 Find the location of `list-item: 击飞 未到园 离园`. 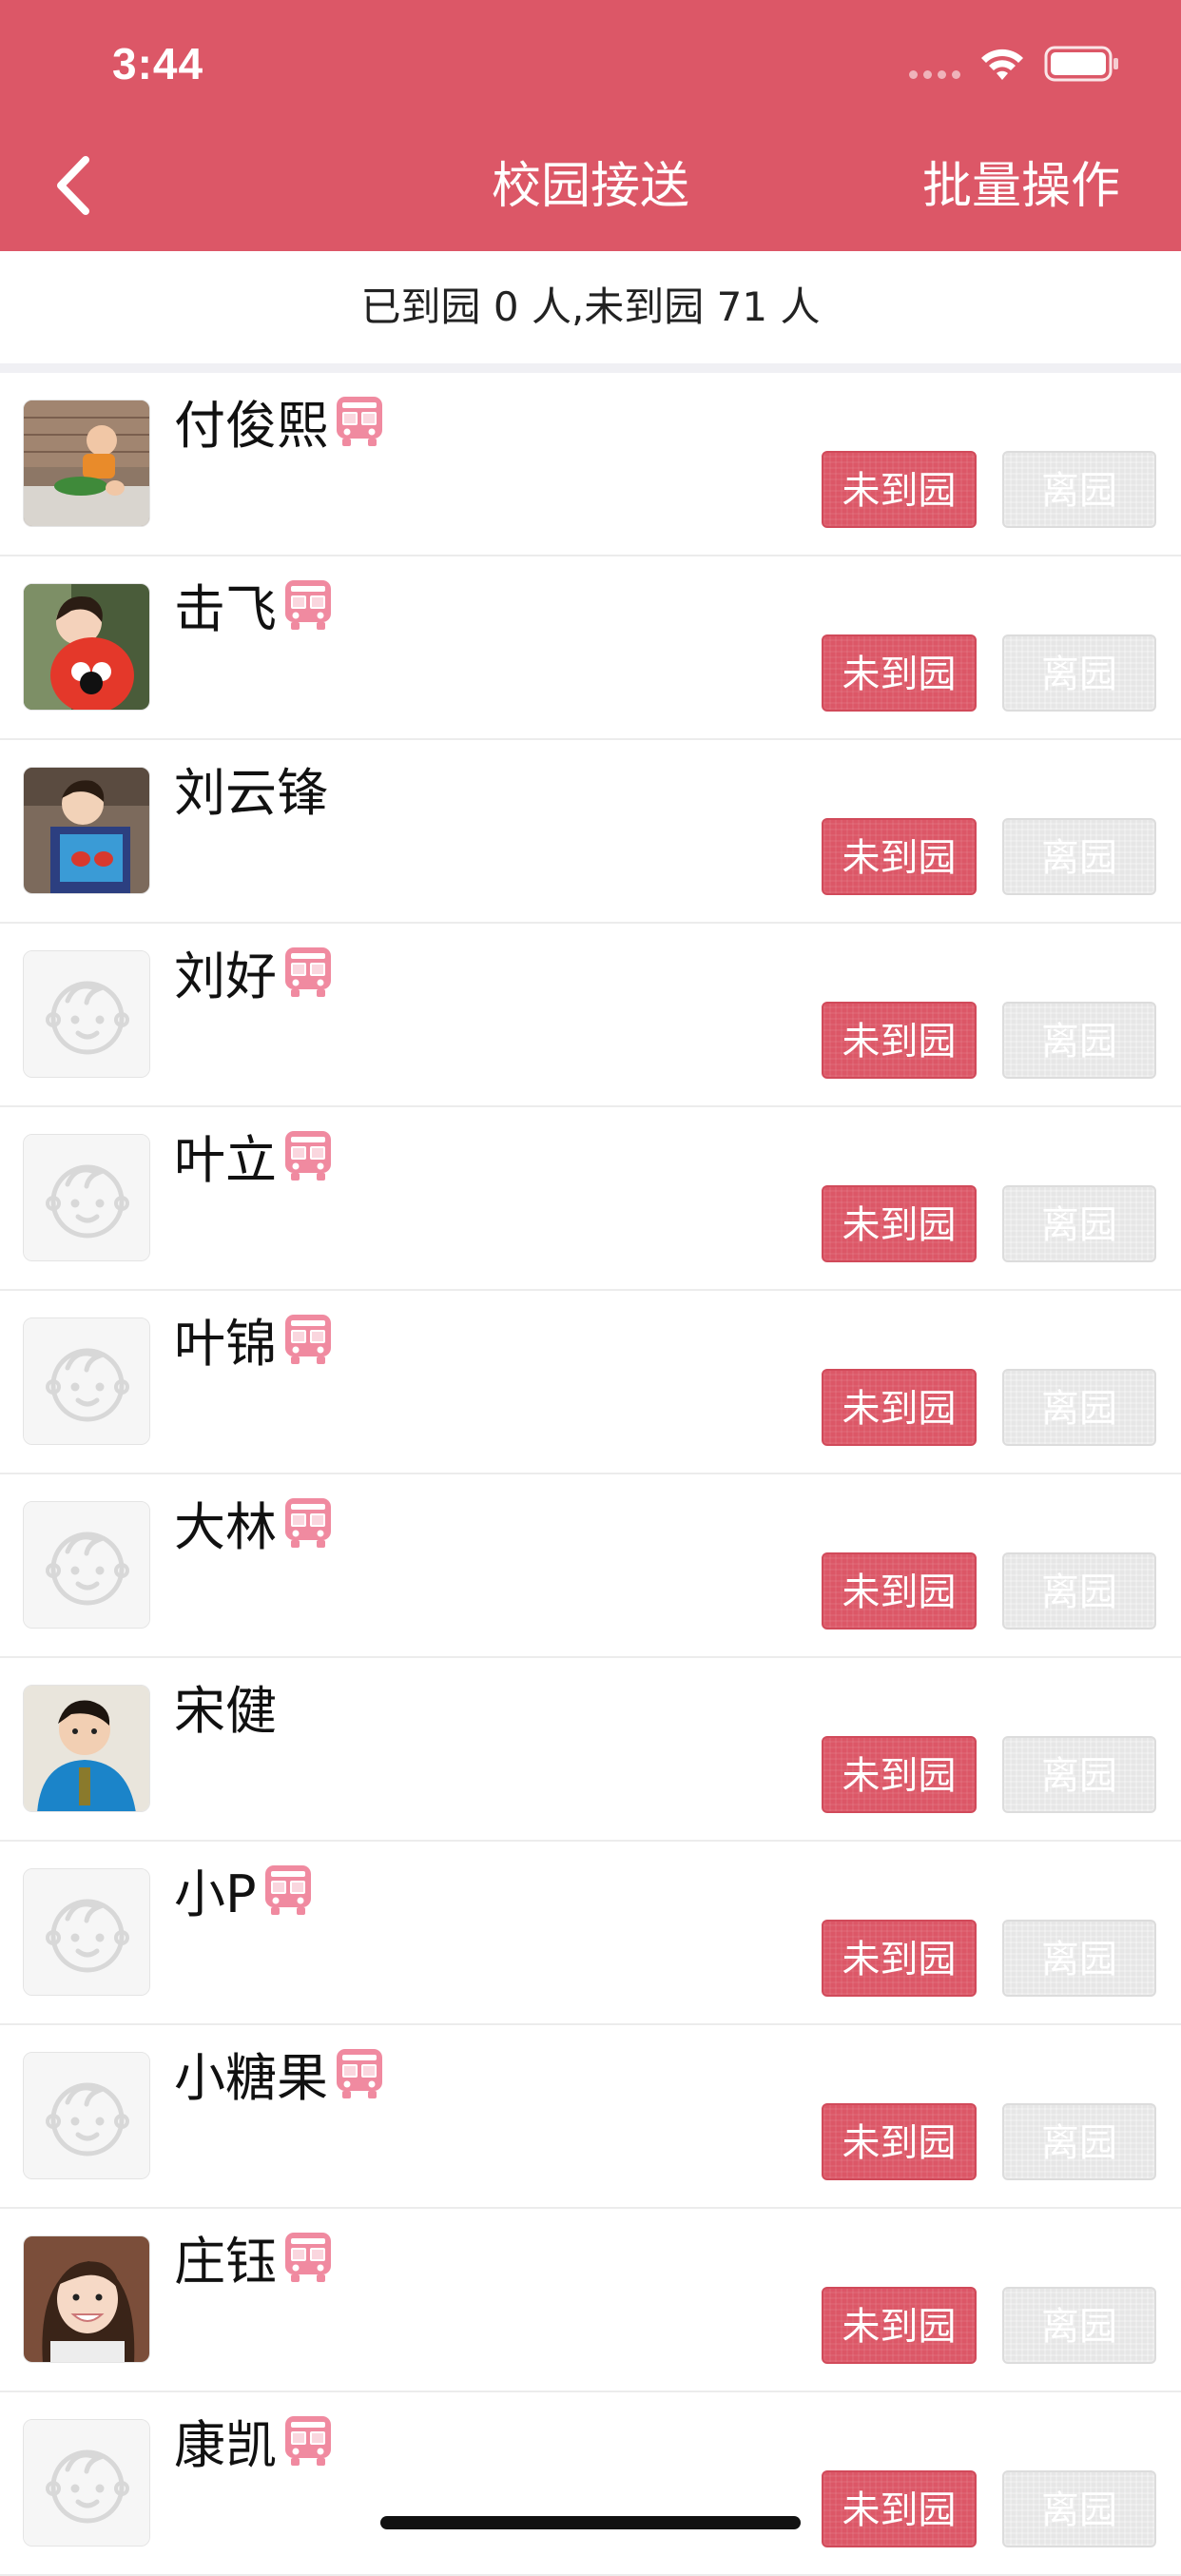

list-item: 击飞 未到园 离园 is located at coordinates (590, 648).